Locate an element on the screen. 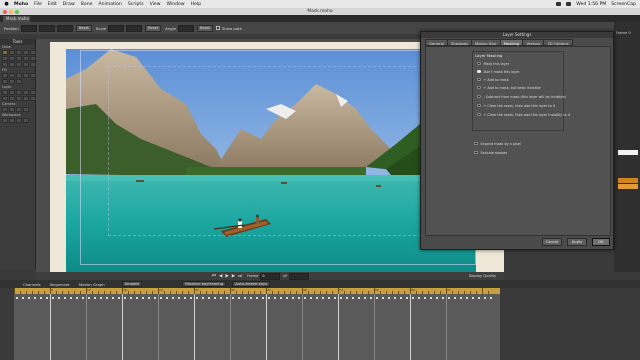 This screenshot has height=360, width=640. angle-field is located at coordinates (185, 28).